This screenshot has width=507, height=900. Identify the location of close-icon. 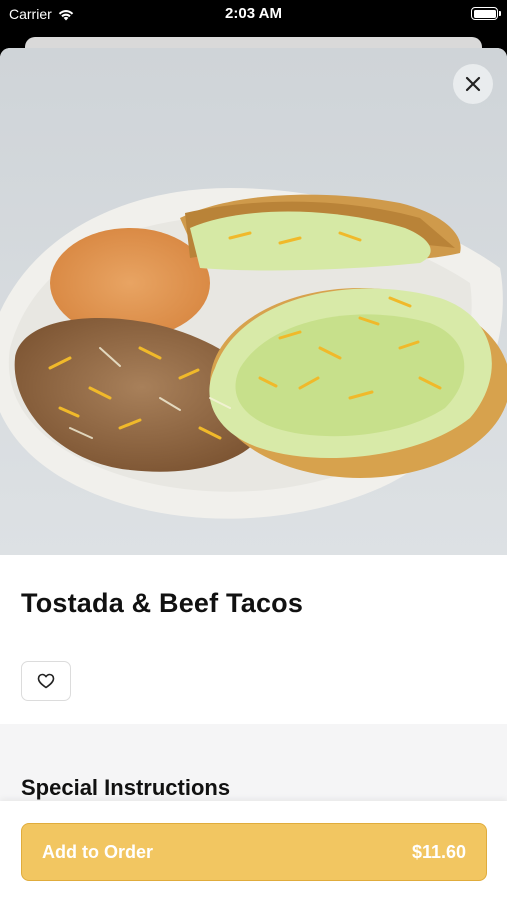
(473, 84).